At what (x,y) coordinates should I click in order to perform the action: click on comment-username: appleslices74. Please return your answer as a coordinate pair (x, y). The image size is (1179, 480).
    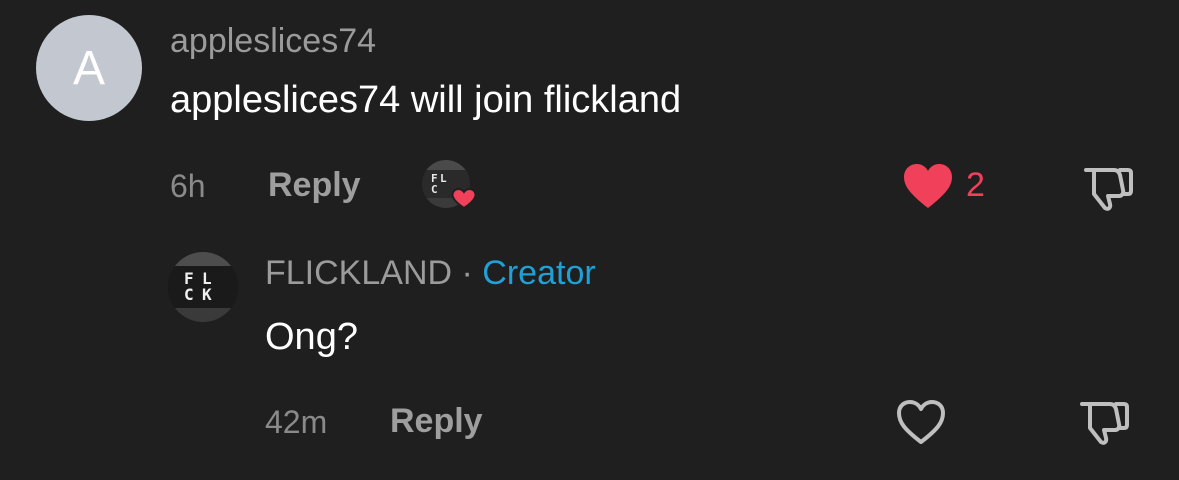
    Looking at the image, I should click on (273, 41).